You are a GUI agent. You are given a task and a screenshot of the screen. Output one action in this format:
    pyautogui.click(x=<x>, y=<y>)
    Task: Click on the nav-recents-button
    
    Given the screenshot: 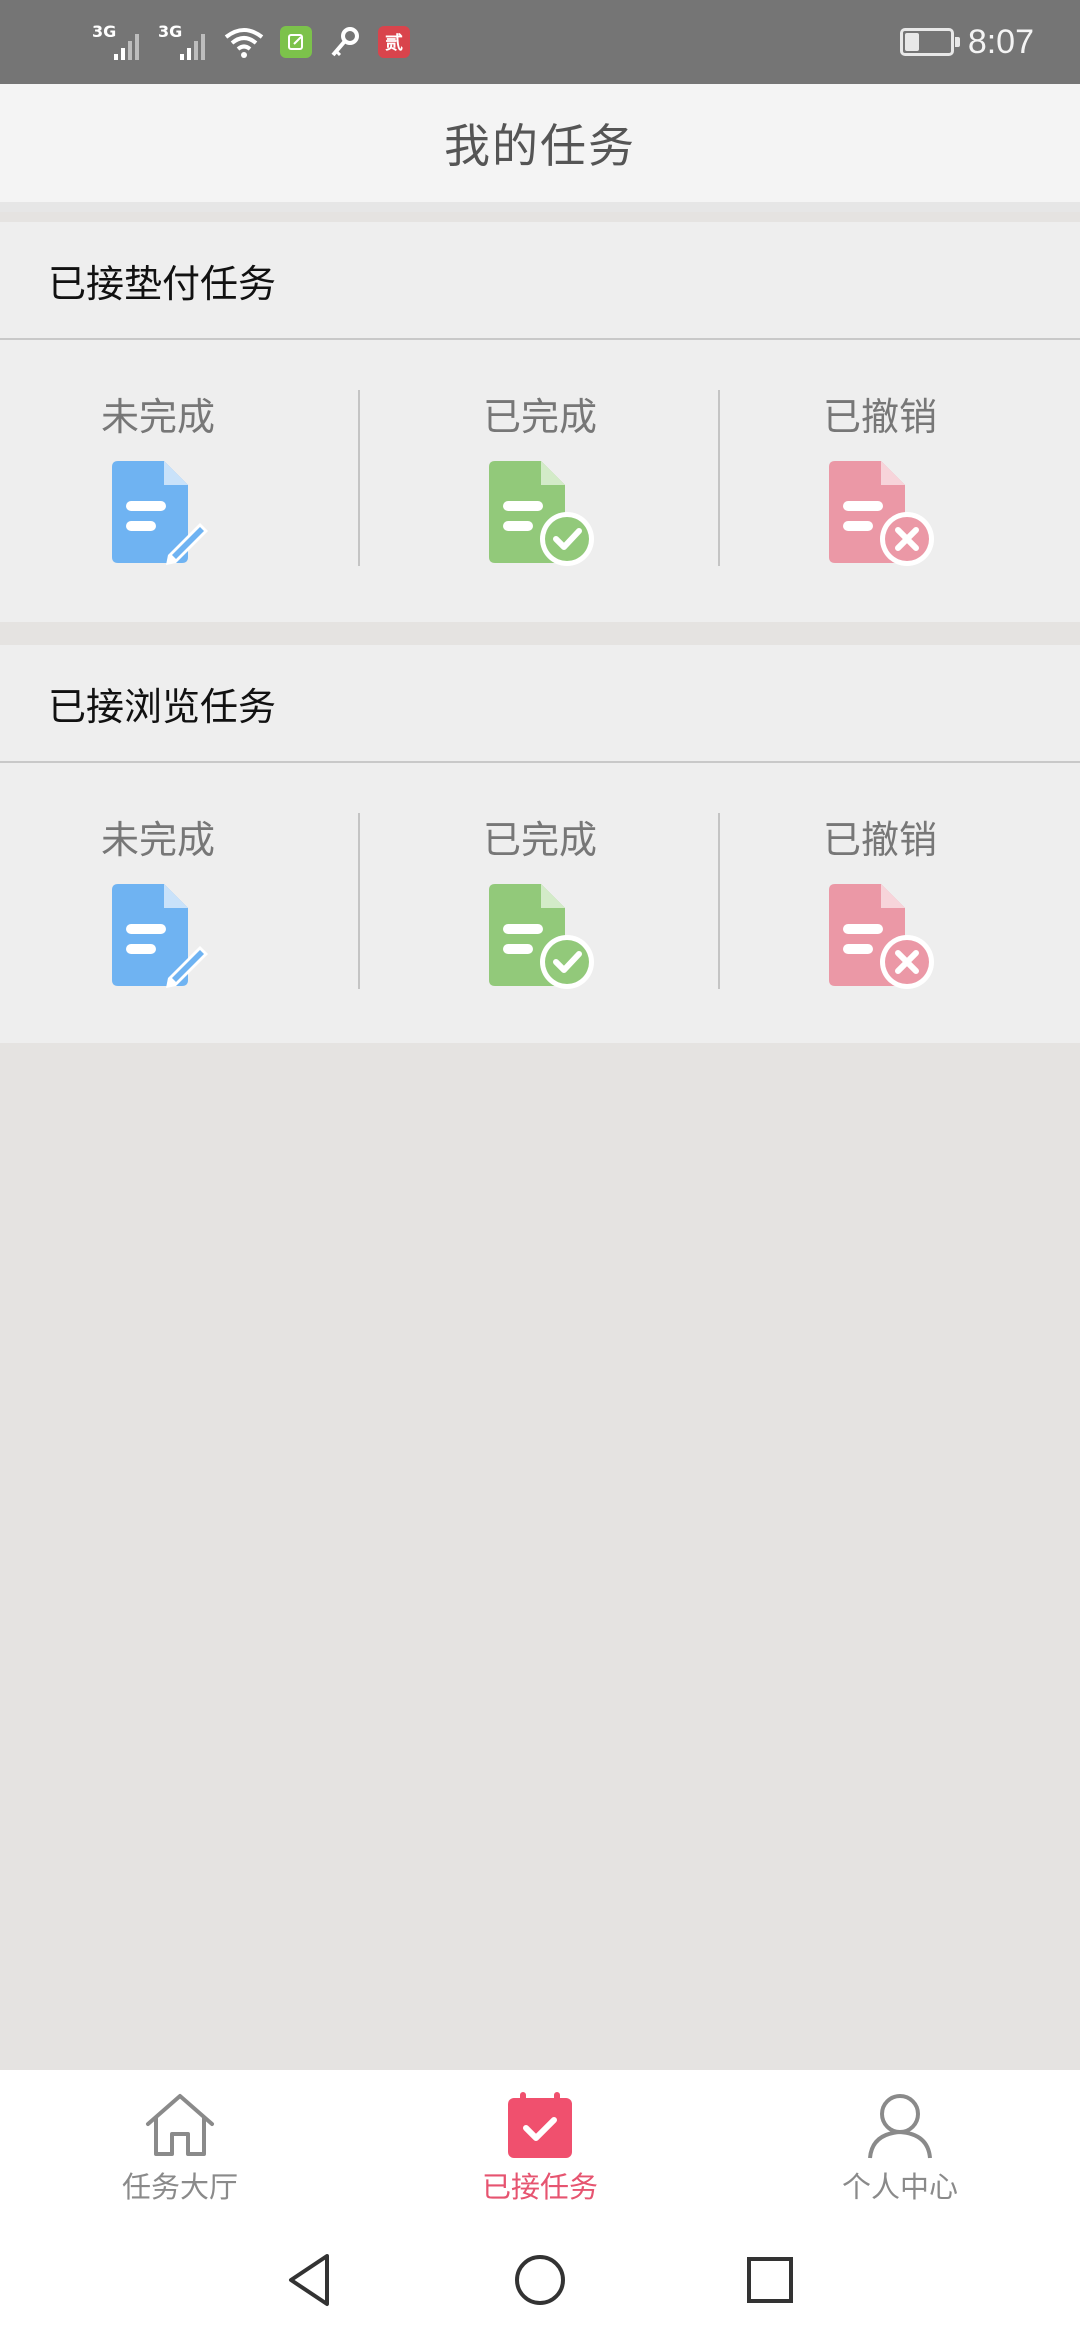 What is the action you would take?
    pyautogui.click(x=770, y=2280)
    